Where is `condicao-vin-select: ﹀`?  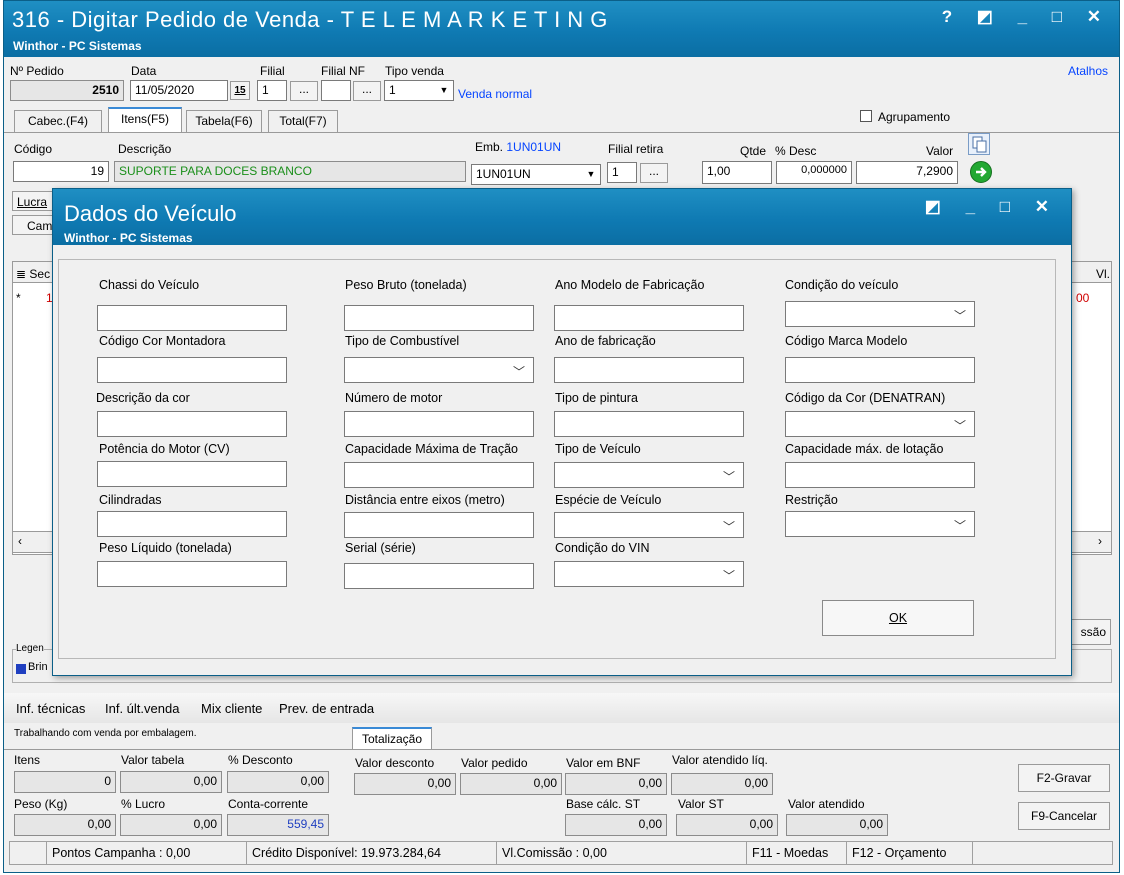 condicao-vin-select: ﹀ is located at coordinates (649, 574).